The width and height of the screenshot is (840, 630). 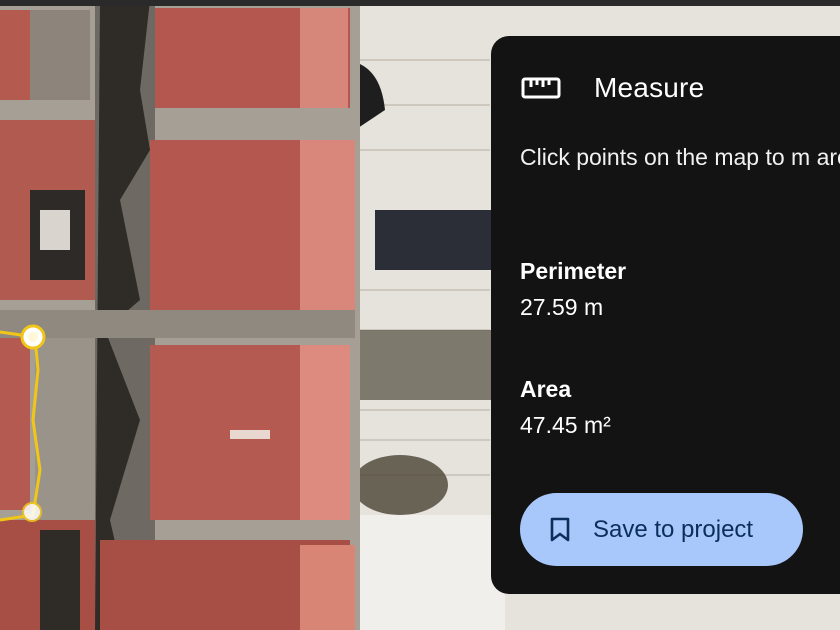 What do you see at coordinates (565, 425) in the screenshot?
I see `area-value: 47.45 m²` at bounding box center [565, 425].